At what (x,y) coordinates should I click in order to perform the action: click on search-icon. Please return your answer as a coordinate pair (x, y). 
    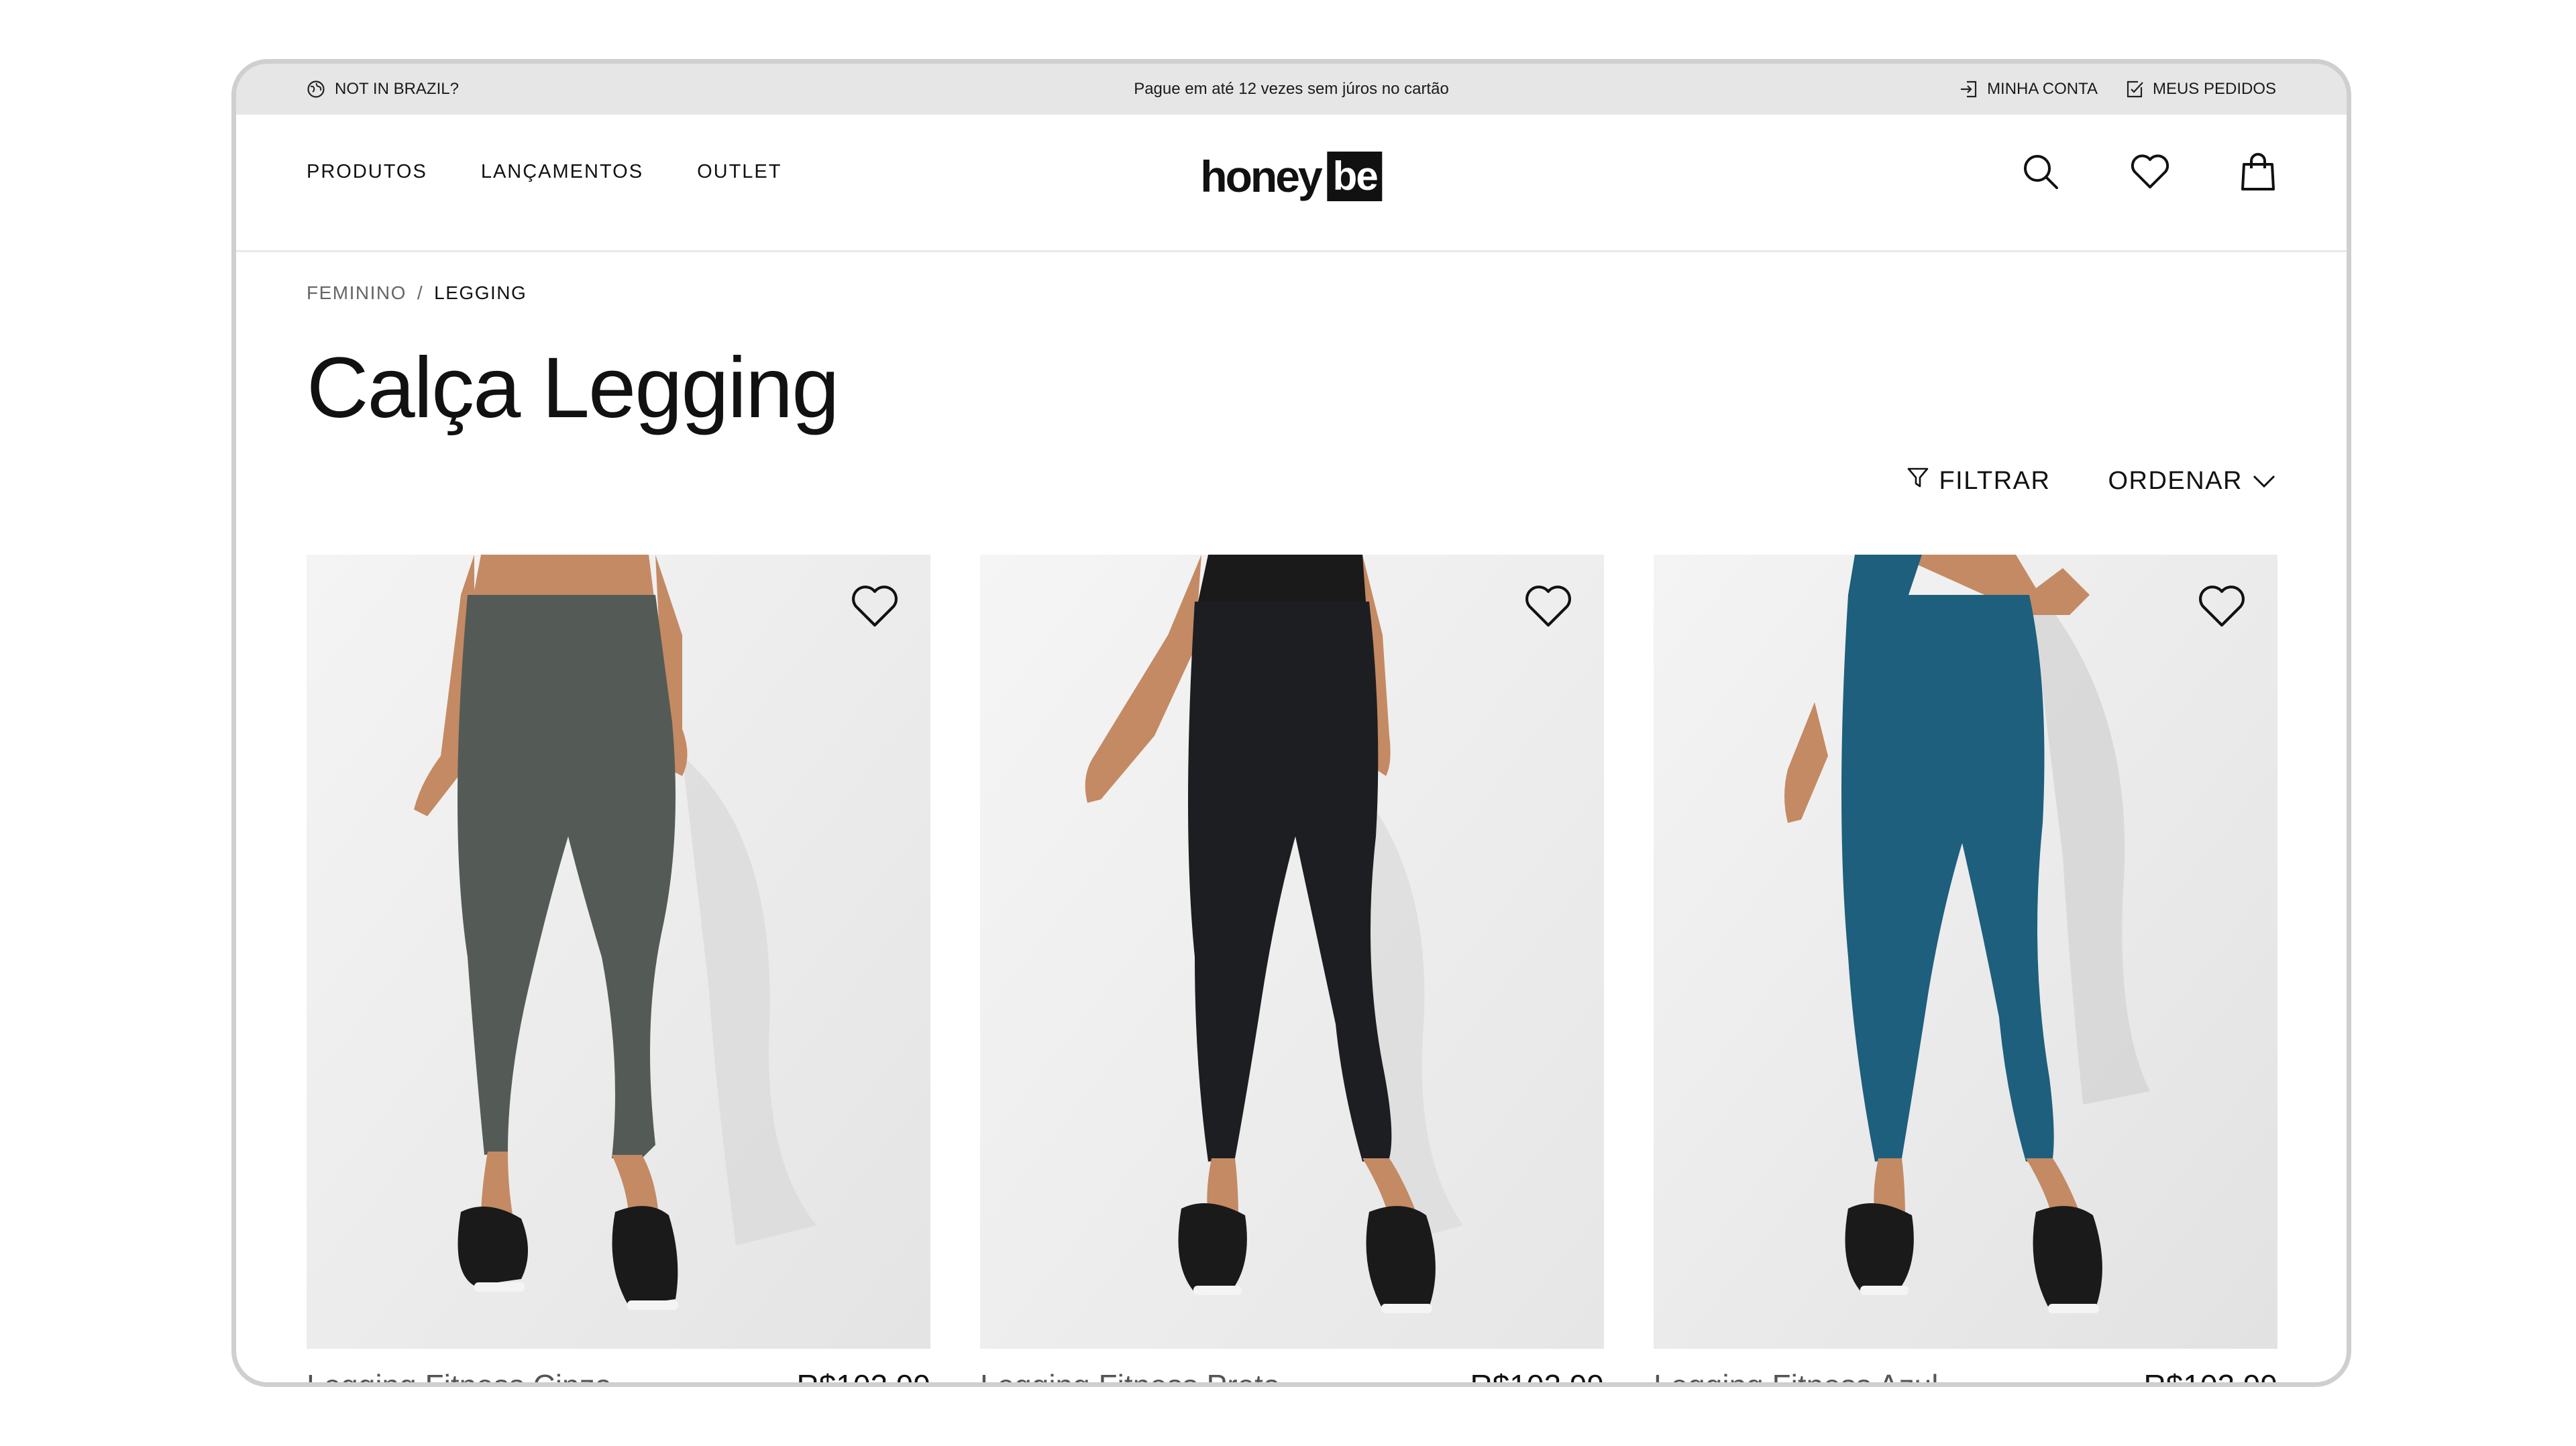
    Looking at the image, I should click on (2040, 171).